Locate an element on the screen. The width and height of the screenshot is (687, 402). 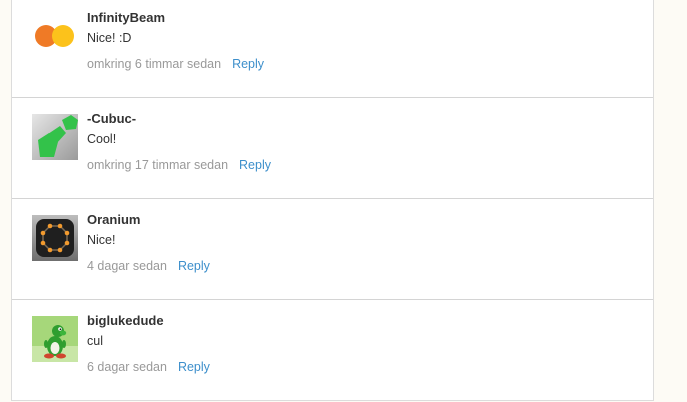
comment-meta: omkring 6 timmar sedan Reply is located at coordinates (175, 64).